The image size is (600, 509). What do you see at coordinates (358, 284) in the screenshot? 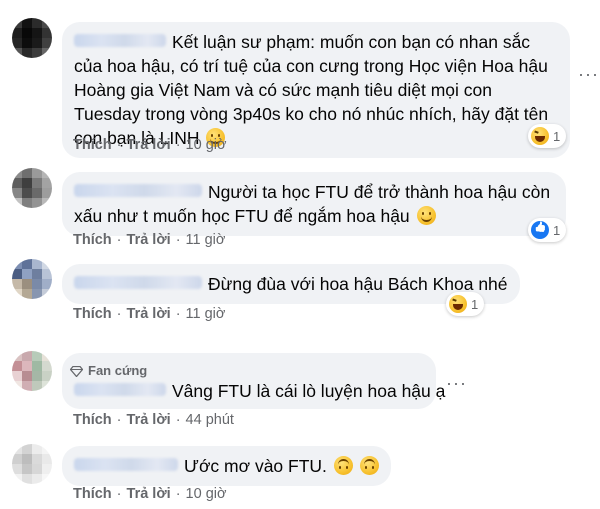
I see `comment-text: Đừng đùa với hoa hậu Bách Khoa nhé` at bounding box center [358, 284].